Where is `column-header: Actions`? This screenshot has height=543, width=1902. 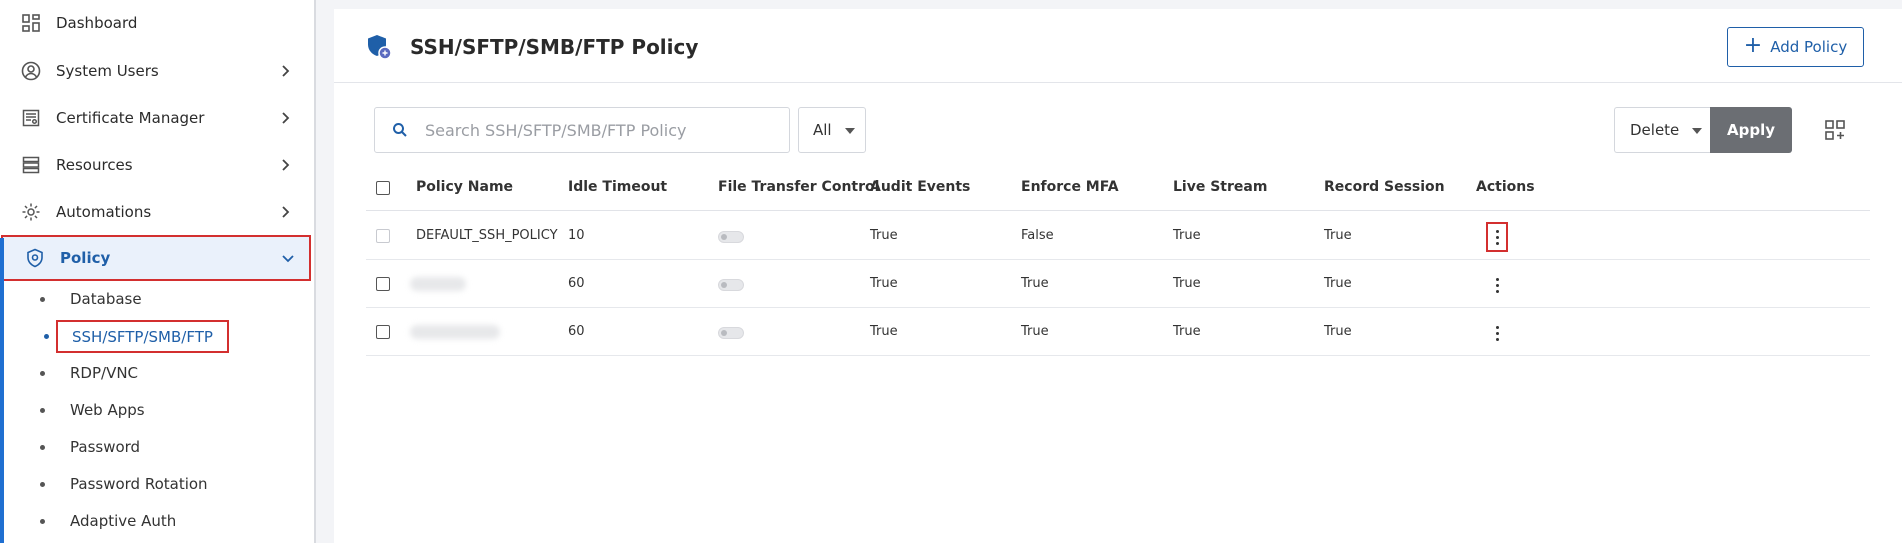
column-header: Actions is located at coordinates (1505, 187).